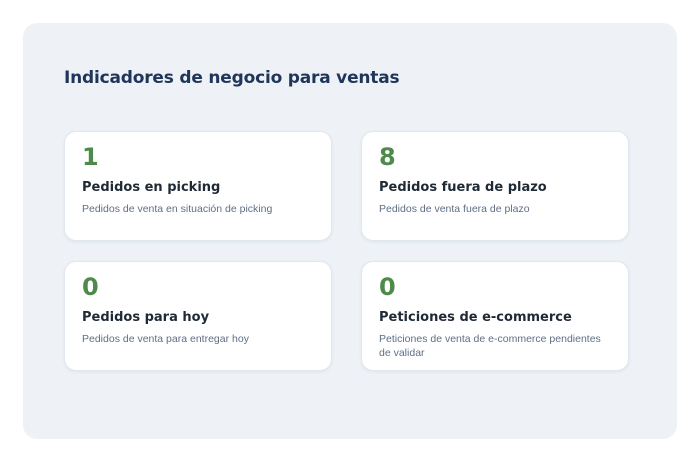 Image resolution: width=700 pixels, height=462 pixels. I want to click on kpi-description: Pedidos de venta para entregar hoy, so click(165, 339).